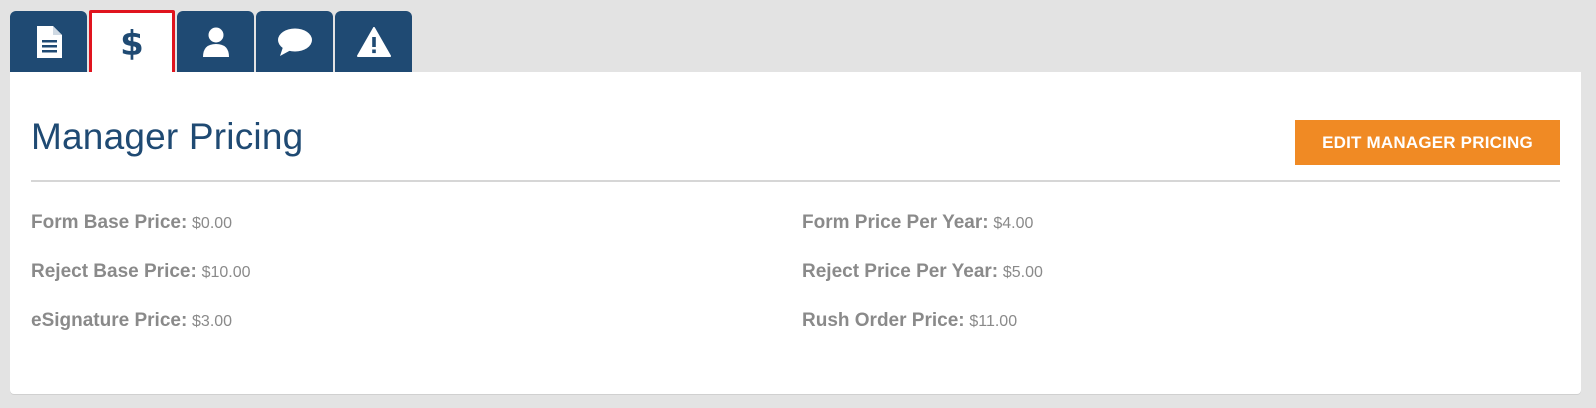 This screenshot has height=408, width=1596. What do you see at coordinates (895, 222) in the screenshot?
I see `field-label: Form Price Per Year:` at bounding box center [895, 222].